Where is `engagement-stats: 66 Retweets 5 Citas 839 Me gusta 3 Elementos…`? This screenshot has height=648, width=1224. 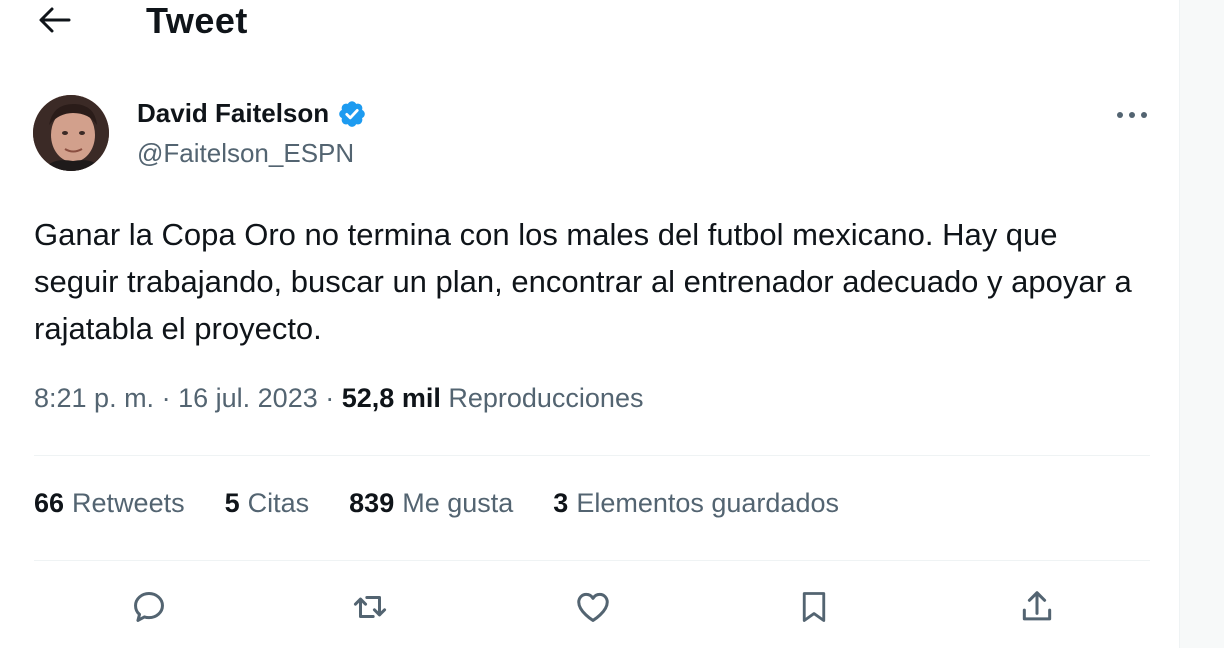
engagement-stats: 66 Retweets 5 Citas 839 Me gusta 3 Elementos… is located at coordinates (456, 503).